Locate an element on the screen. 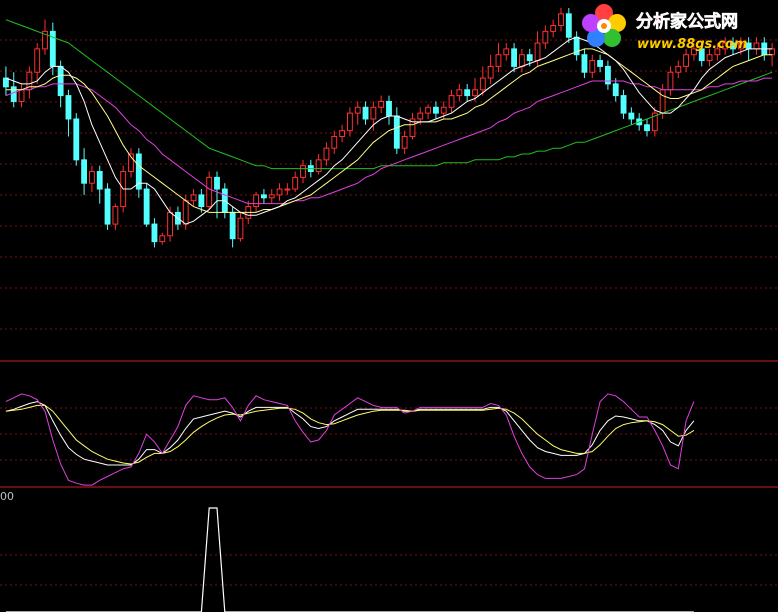 The image size is (778, 612). watermark-url: www.88gs.com is located at coordinates (692, 44).